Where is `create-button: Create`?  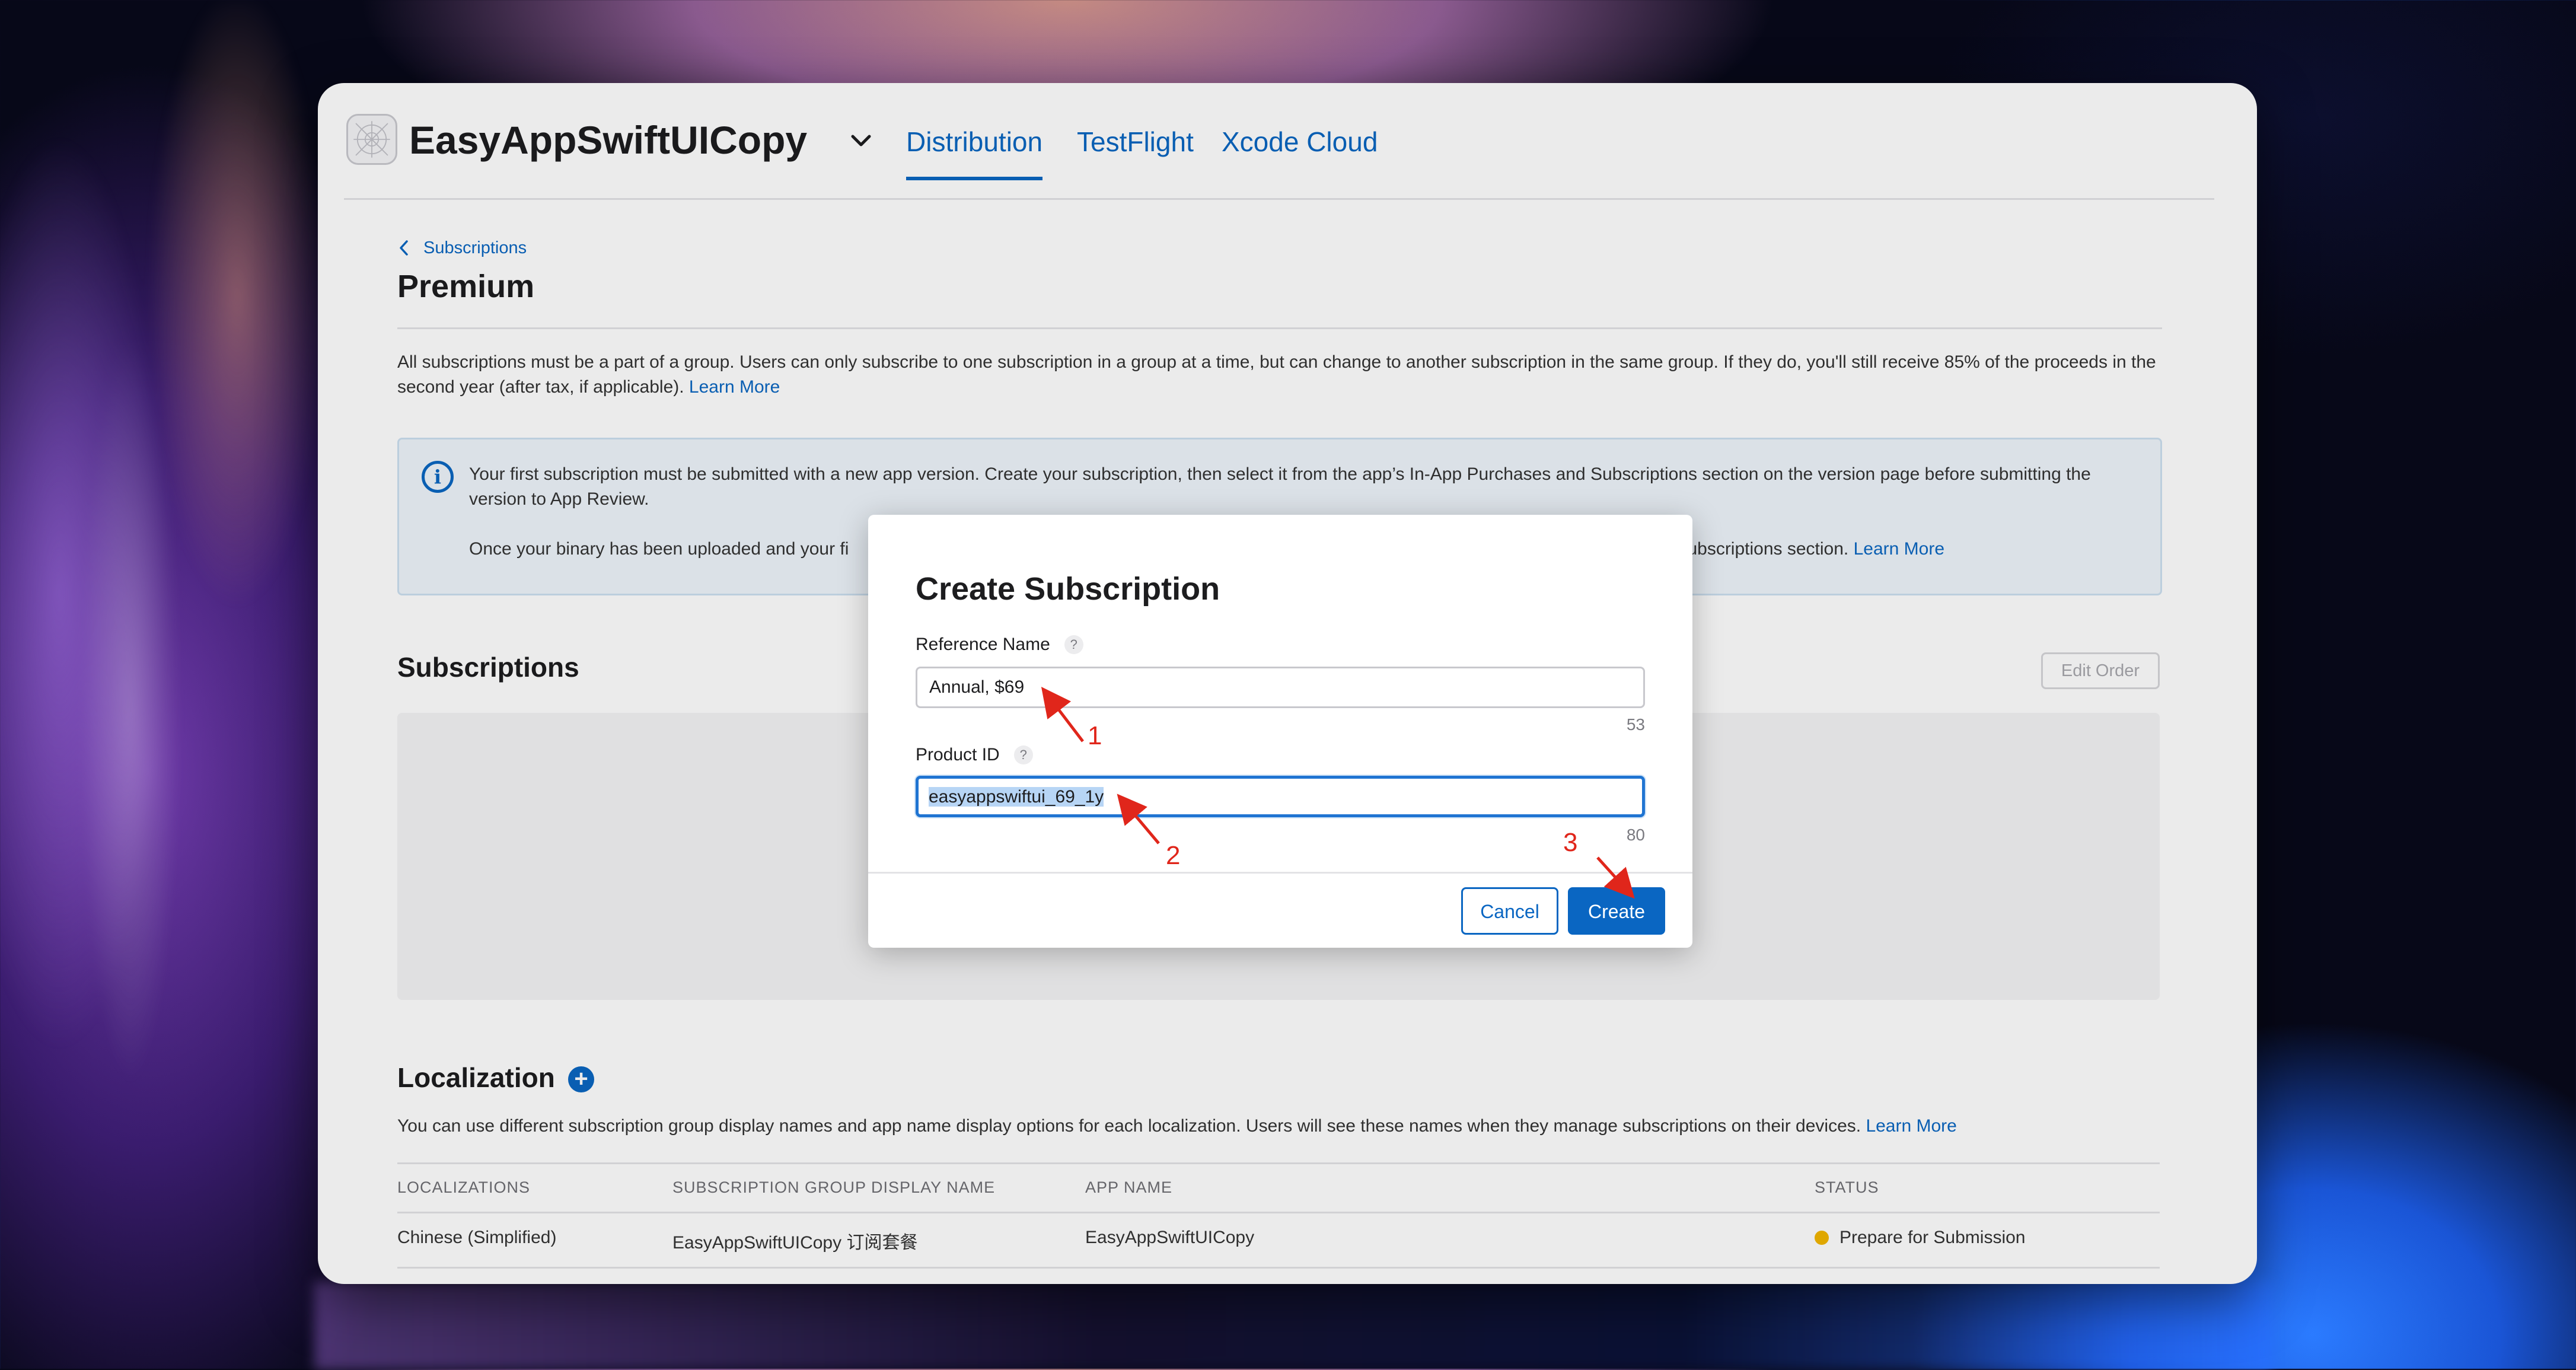
create-button: Create is located at coordinates (1616, 911).